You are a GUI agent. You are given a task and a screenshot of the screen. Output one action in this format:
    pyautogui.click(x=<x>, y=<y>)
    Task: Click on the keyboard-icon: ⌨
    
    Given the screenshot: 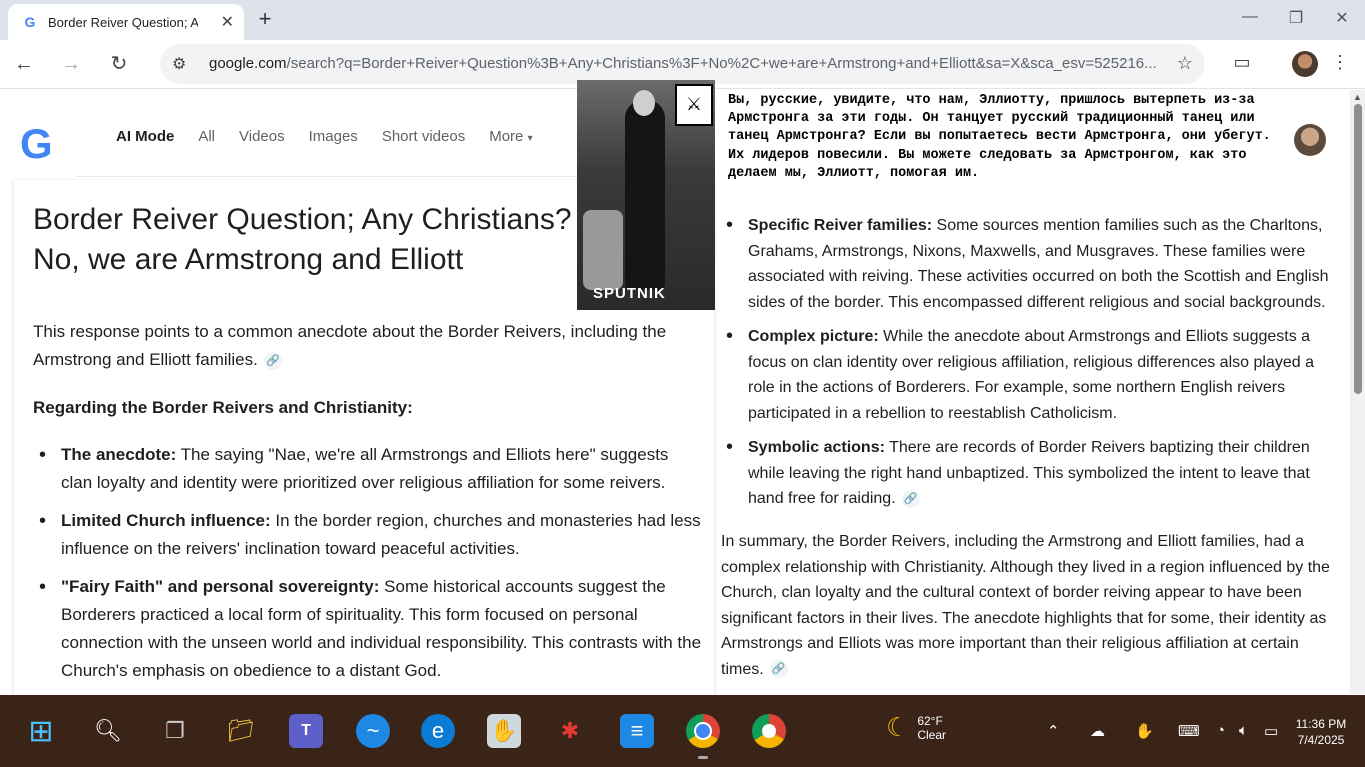 What is the action you would take?
    pyautogui.click(x=1189, y=731)
    